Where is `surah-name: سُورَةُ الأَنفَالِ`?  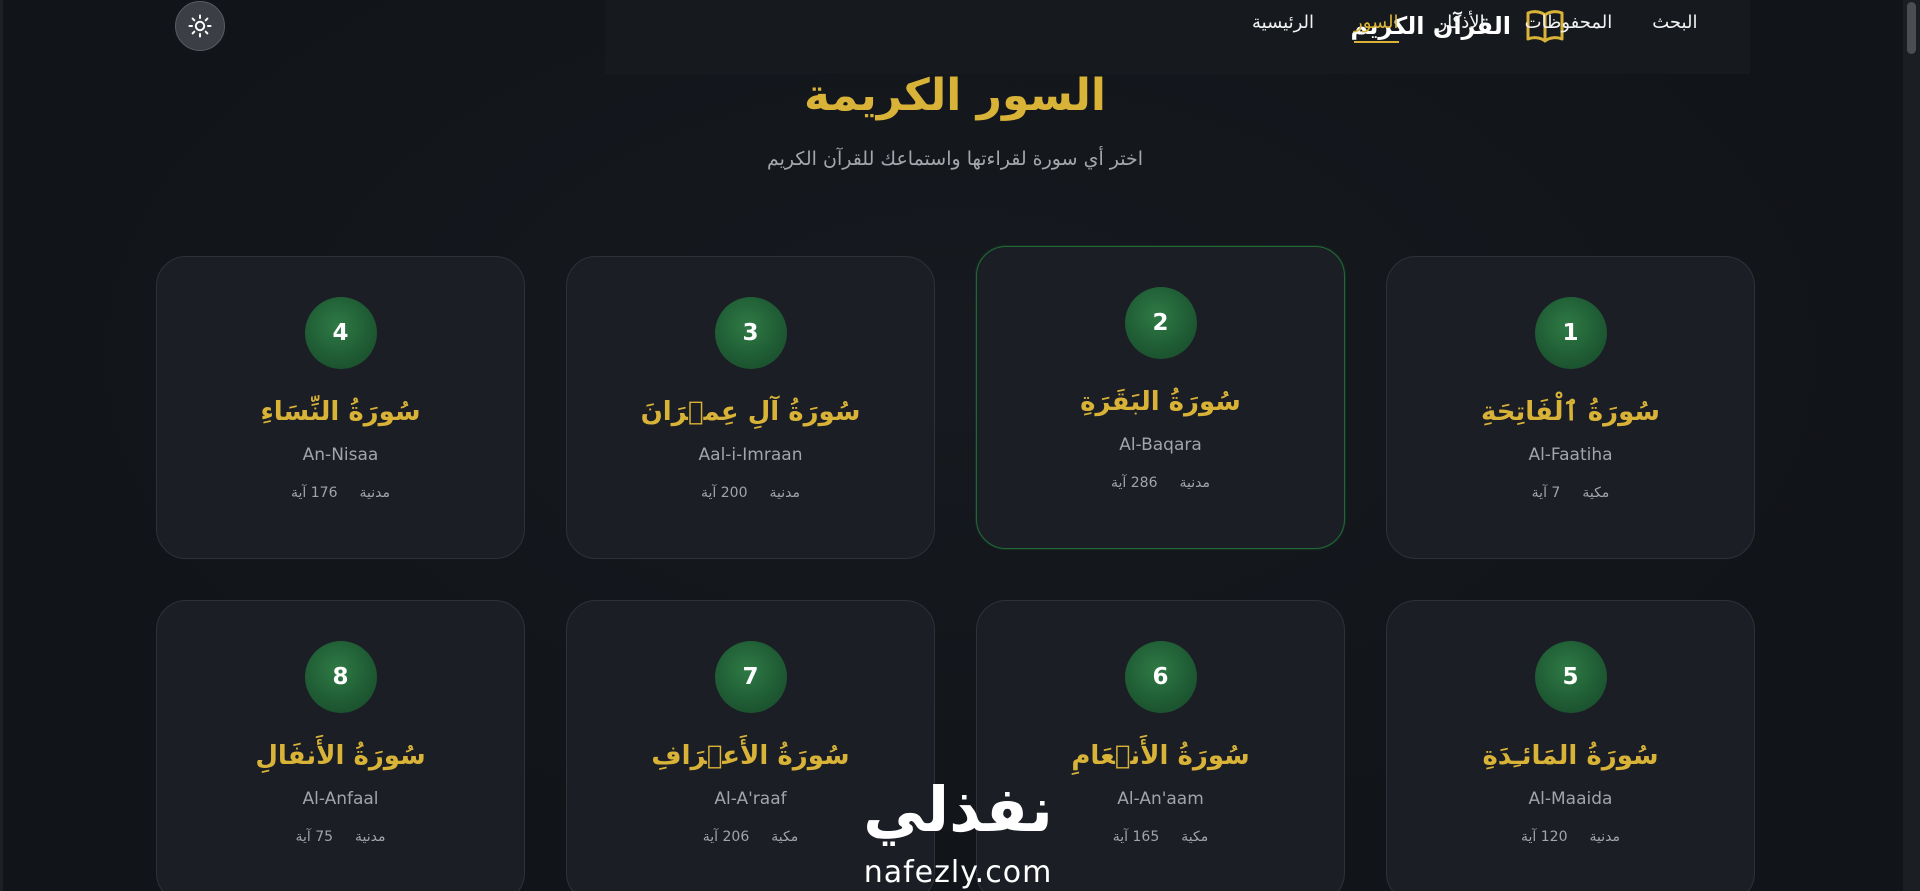 surah-name: سُورَةُ الأَنفَالِ is located at coordinates (340, 756).